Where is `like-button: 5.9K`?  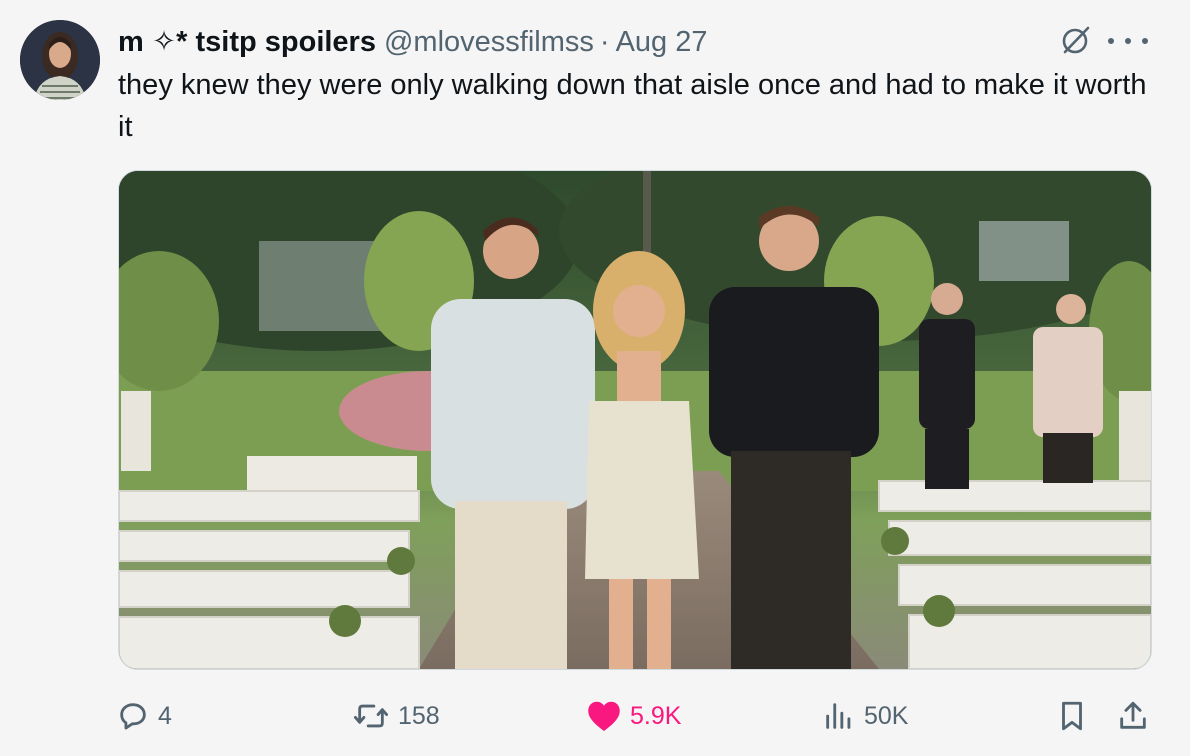
like-button: 5.9K is located at coordinates (633, 716).